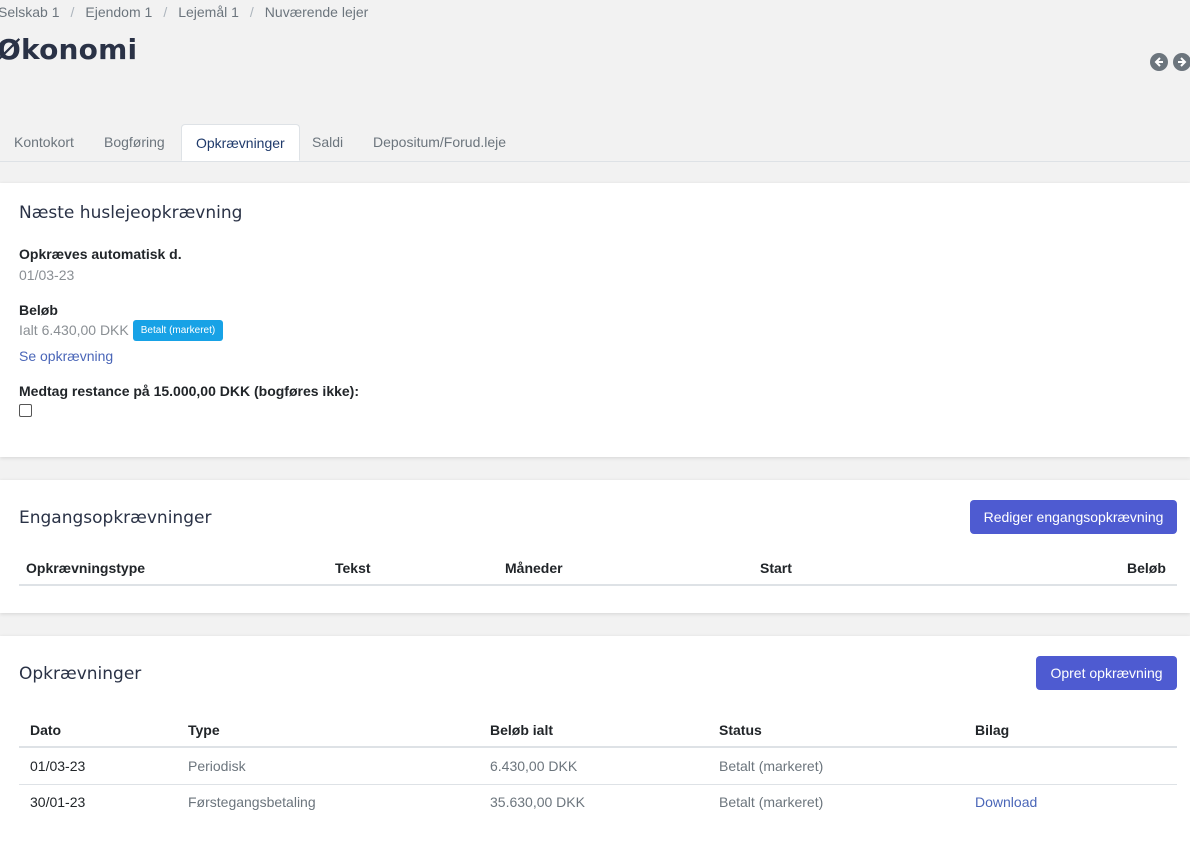 This screenshot has width=1190, height=856. What do you see at coordinates (1170, 62) in the screenshot?
I see `tenant-navigation` at bounding box center [1170, 62].